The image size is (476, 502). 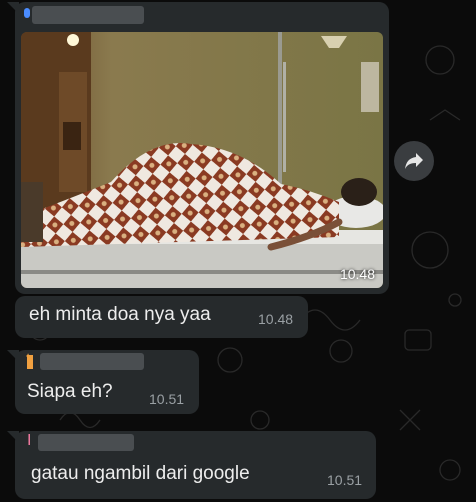 I want to click on sender-initial: I, so click(x=29, y=440).